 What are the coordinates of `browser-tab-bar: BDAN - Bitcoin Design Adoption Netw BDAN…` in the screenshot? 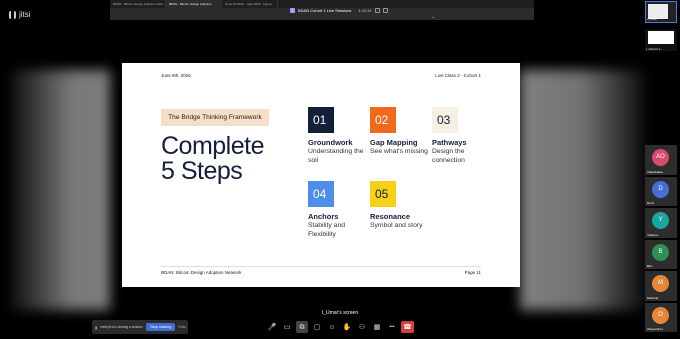 It's located at (322, 4).